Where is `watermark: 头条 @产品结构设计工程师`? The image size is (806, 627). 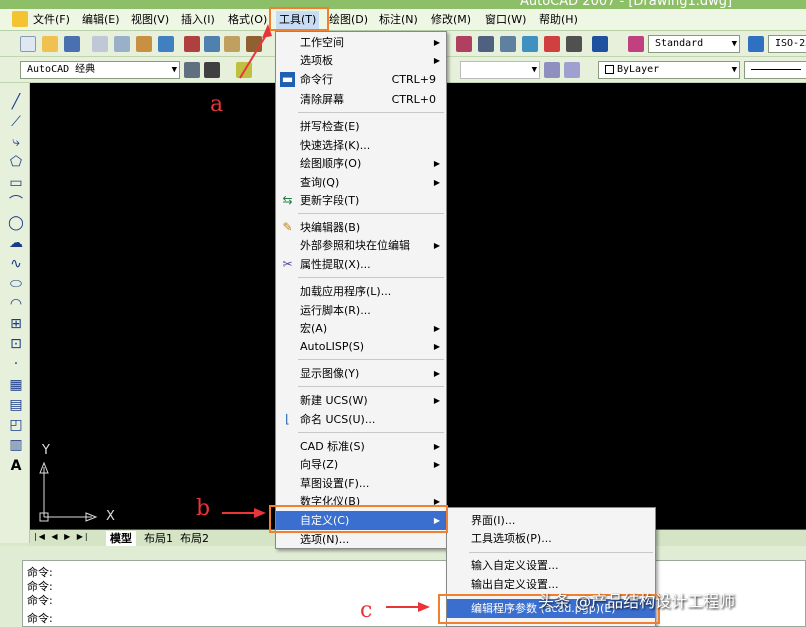 watermark: 头条 @产品结构设计工程师 is located at coordinates (637, 601).